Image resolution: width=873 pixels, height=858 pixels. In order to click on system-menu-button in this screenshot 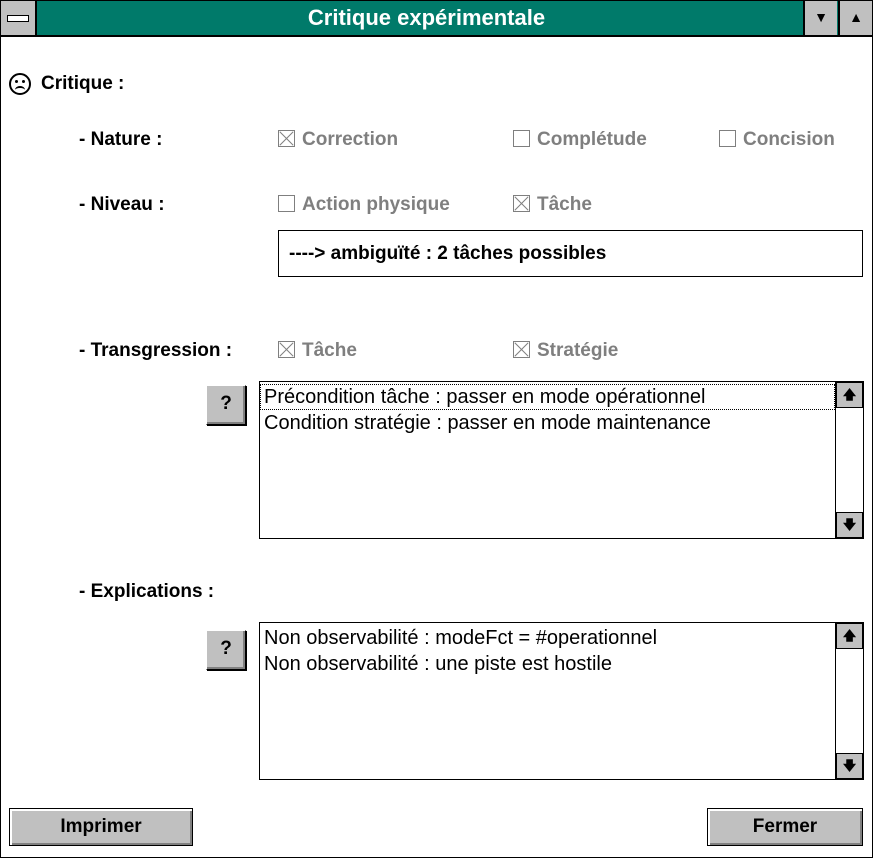, I will do `click(19, 18)`.